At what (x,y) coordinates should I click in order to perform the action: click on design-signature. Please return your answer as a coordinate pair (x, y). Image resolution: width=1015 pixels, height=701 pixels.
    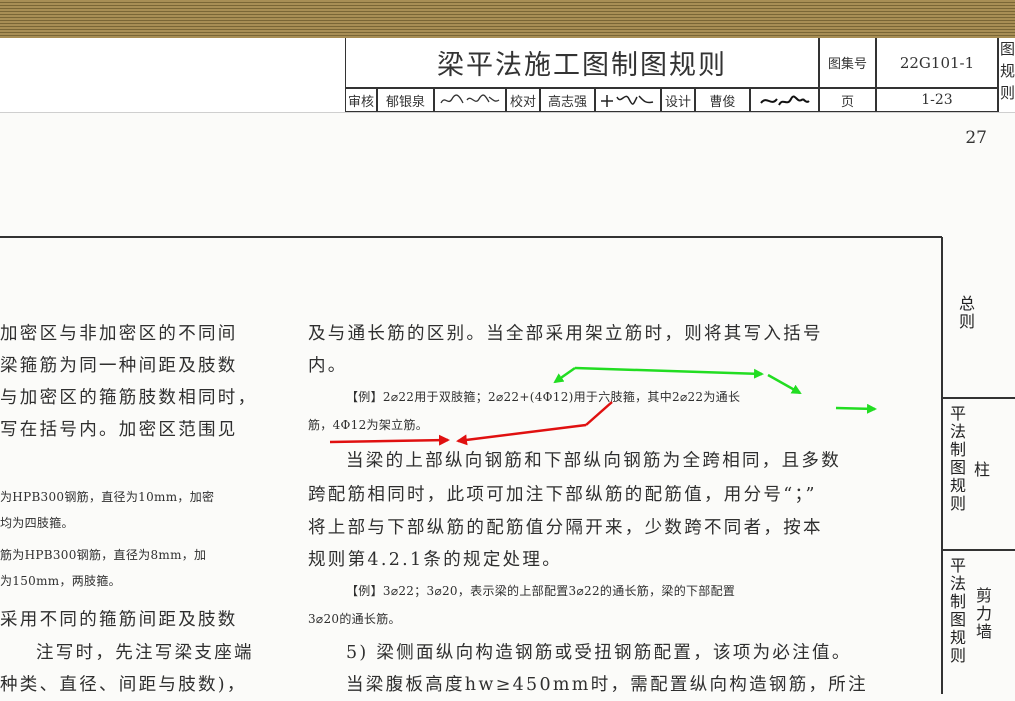
    Looking at the image, I should click on (784, 100).